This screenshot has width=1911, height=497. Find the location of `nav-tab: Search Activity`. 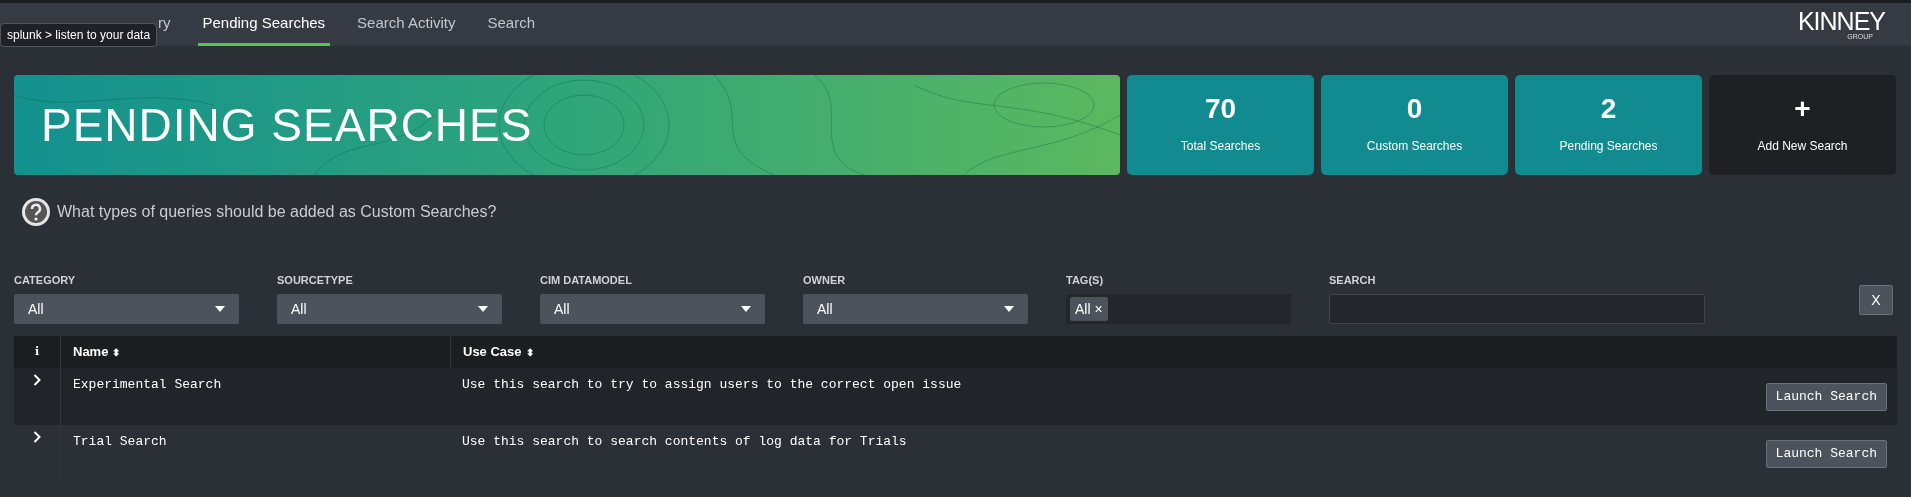

nav-tab: Search Activity is located at coordinates (406, 24).